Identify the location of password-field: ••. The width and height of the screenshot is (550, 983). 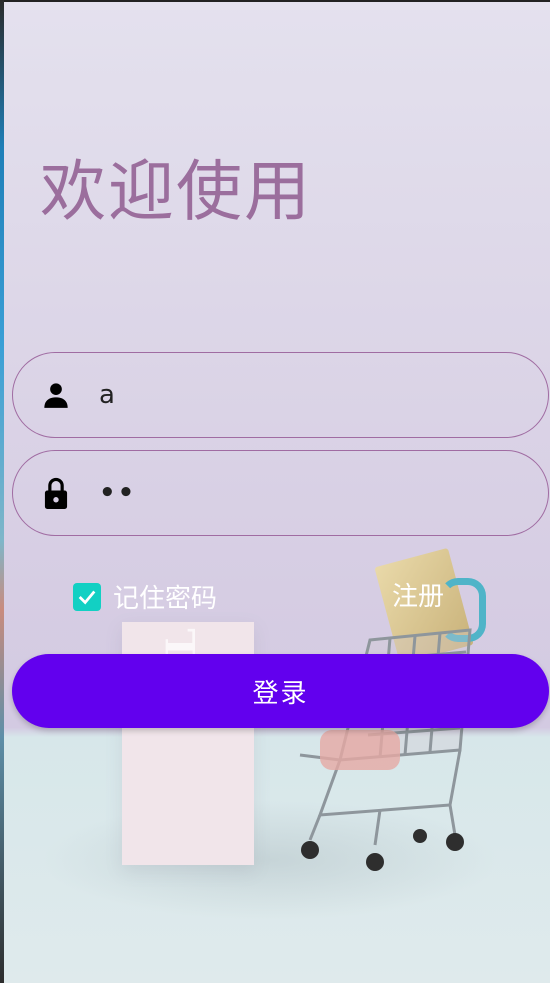
(280, 493).